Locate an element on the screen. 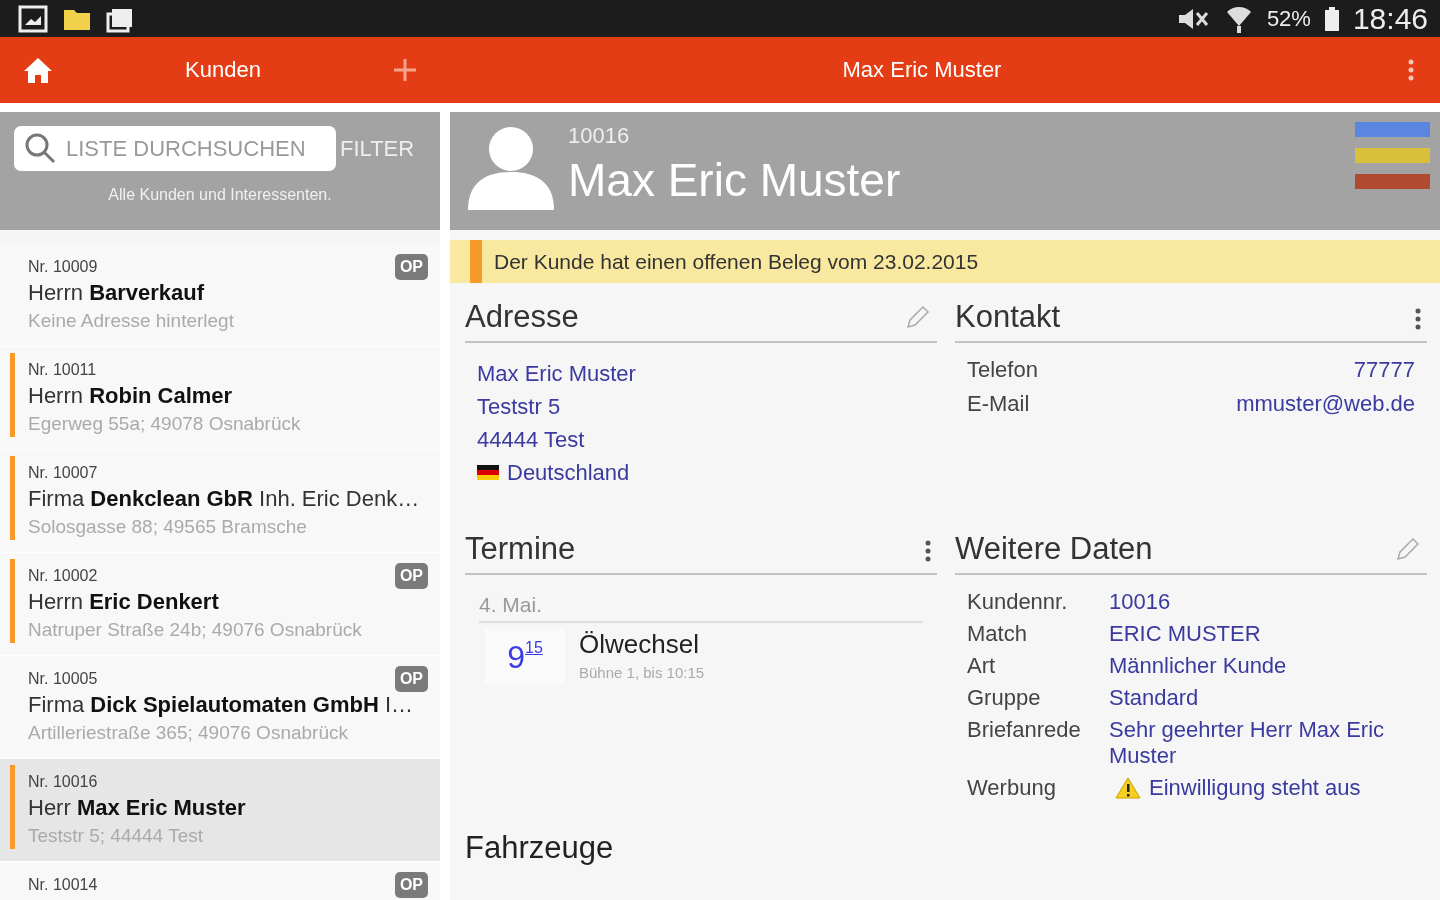  detail-title: Max Eric Muster is located at coordinates (922, 70).